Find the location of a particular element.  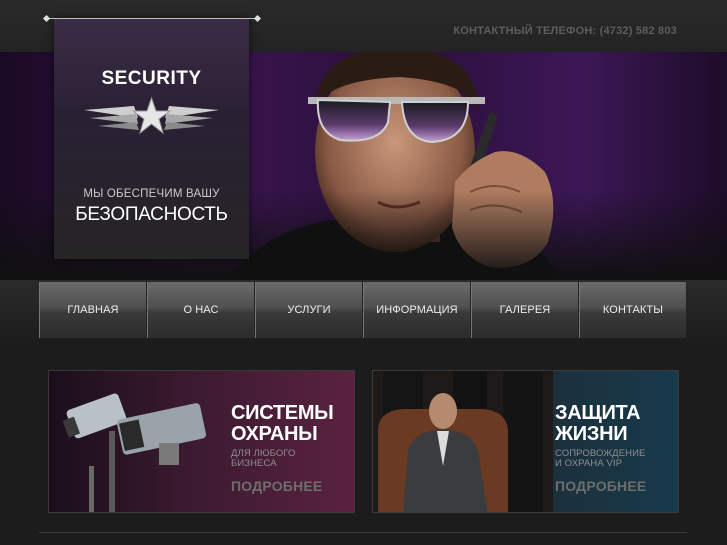

nav-label: ГЛАВНАЯ is located at coordinates (93, 310).